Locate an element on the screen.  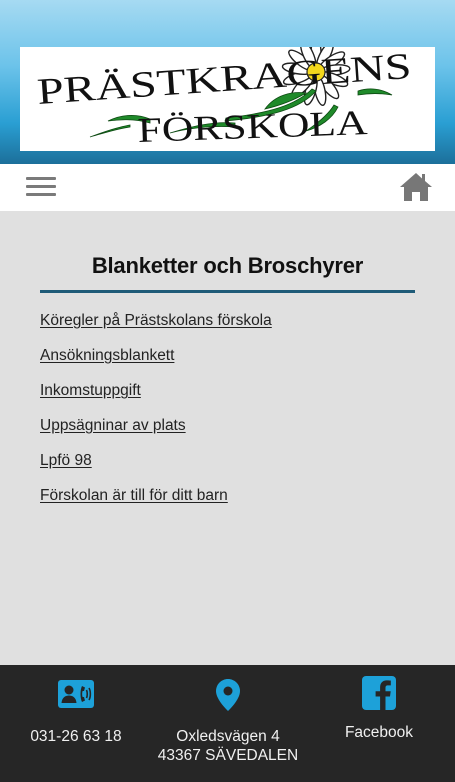
logo-image: PRÄSTKRAGENS FÖRSKOLA is located at coordinates (224, 98).